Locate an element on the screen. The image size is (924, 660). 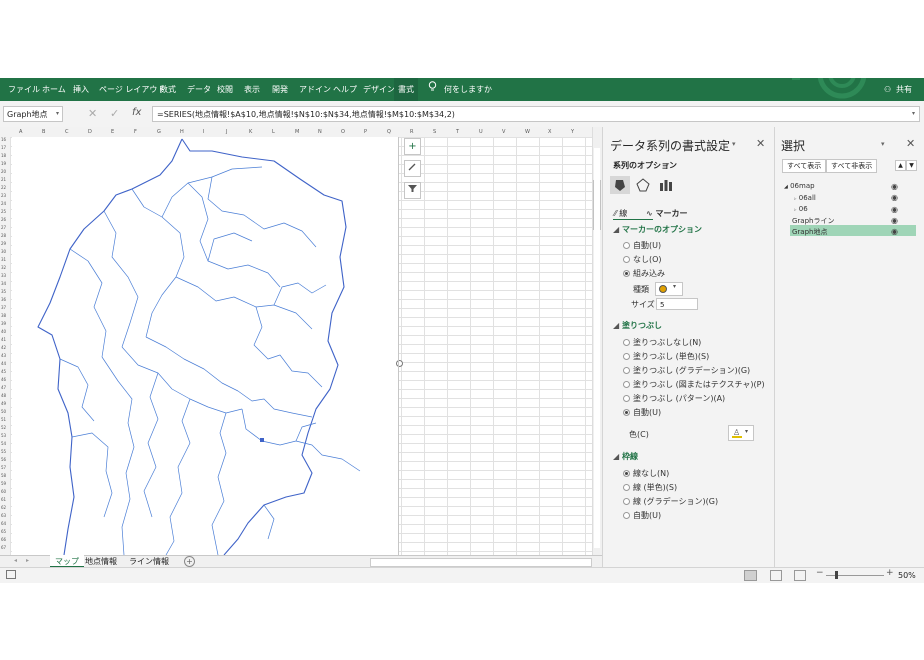
row-header-cell: 21 is located at coordinates (3, 179).